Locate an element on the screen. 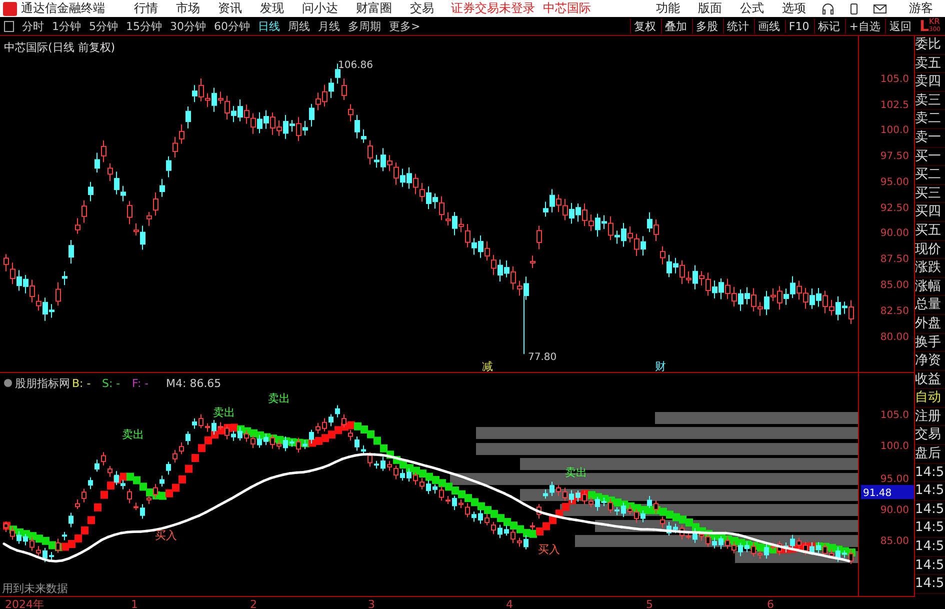 Image resolution: width=945 pixels, height=609 pixels. indicator-axis-label: 95.00 is located at coordinates (895, 479).